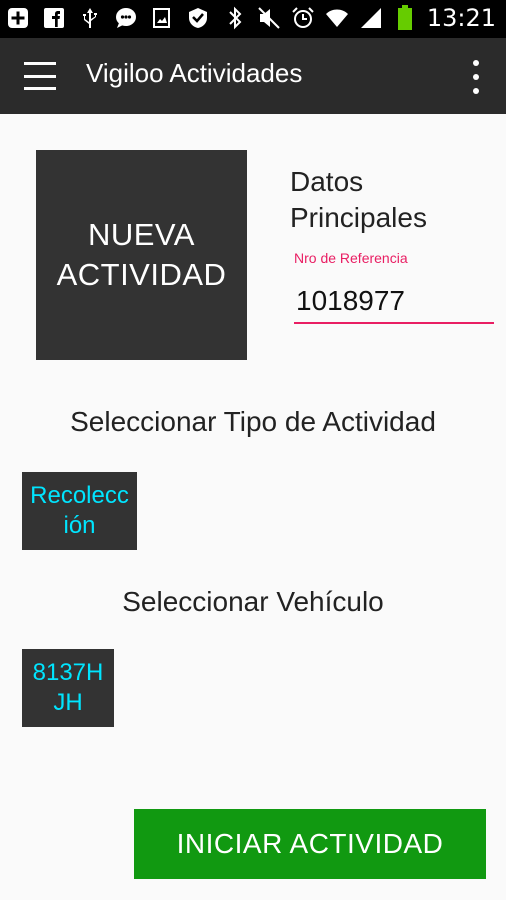  What do you see at coordinates (108, 18) in the screenshot?
I see `status-bar-notifications` at bounding box center [108, 18].